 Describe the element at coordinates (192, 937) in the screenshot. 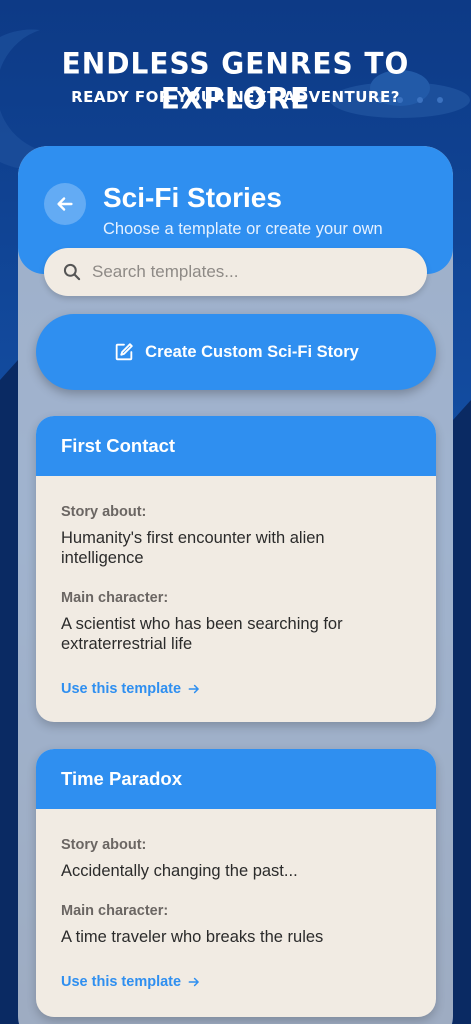

I see `character-value: A time traveler who breaks the rules` at that location.